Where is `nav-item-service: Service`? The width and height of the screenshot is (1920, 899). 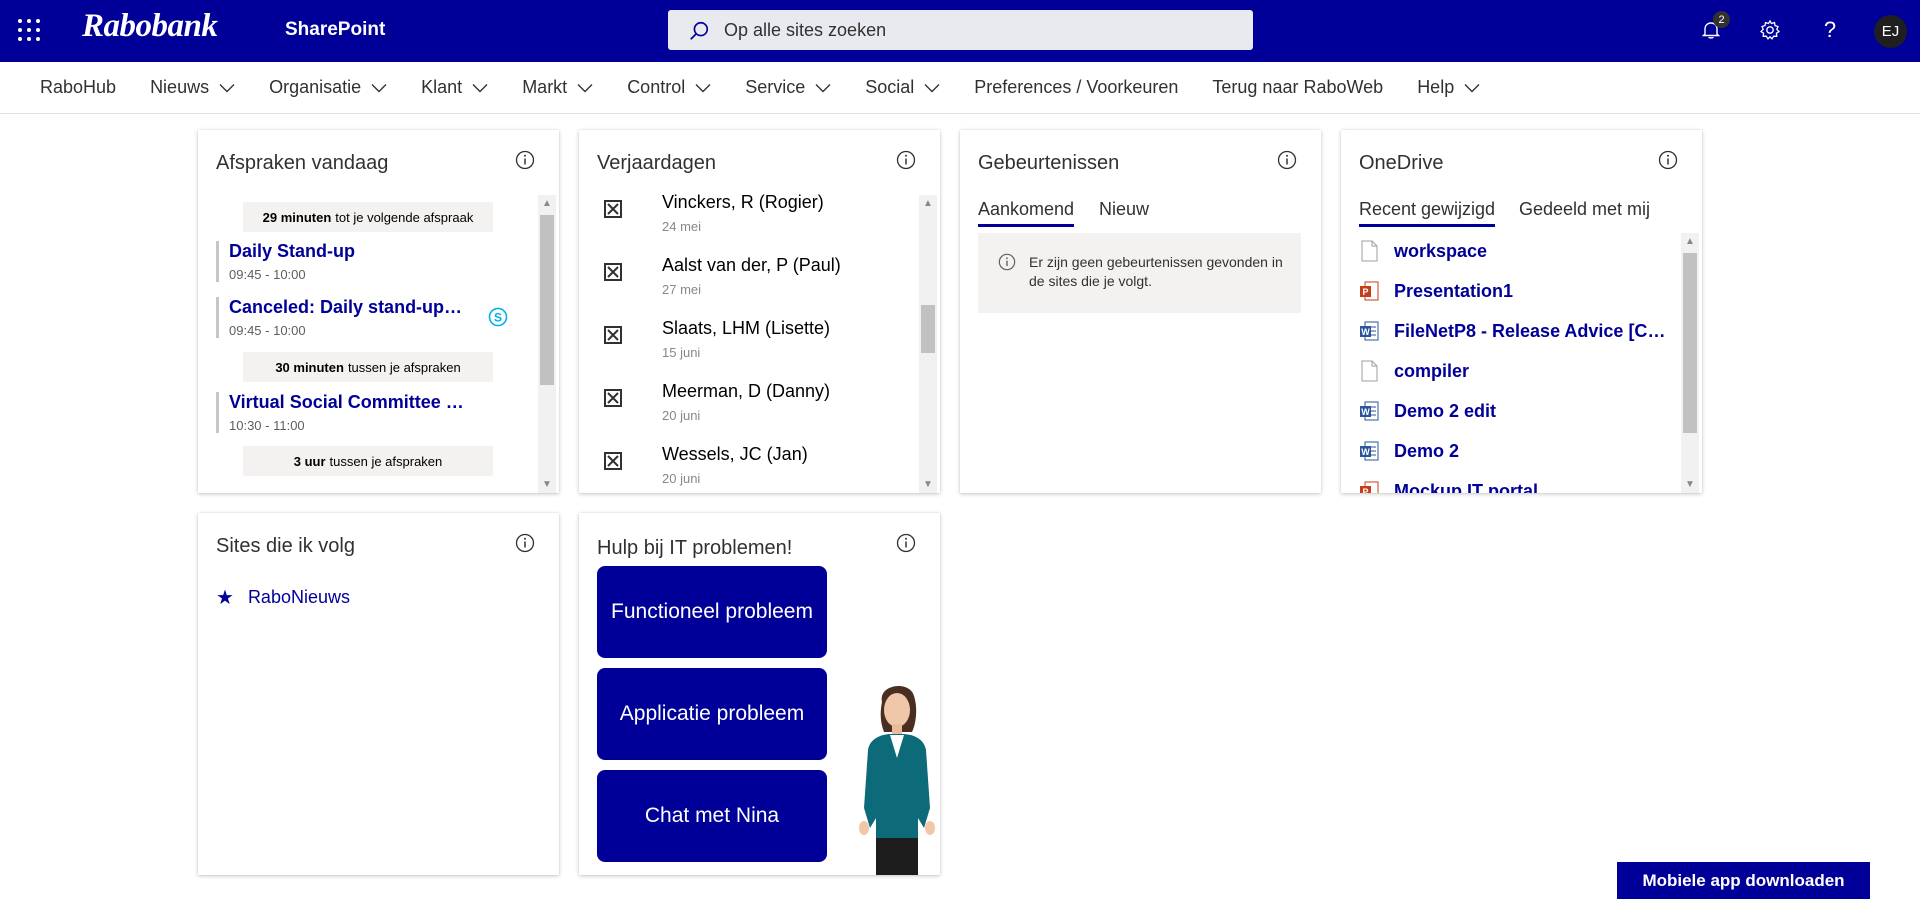
nav-item-service: Service is located at coordinates (788, 87).